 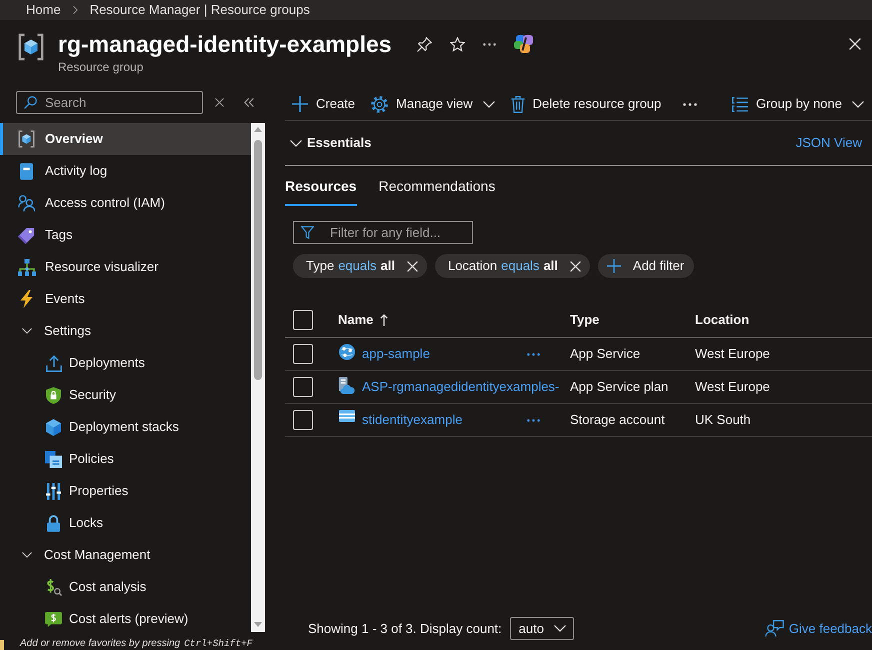 I want to click on collapse-icon, so click(x=249, y=102).